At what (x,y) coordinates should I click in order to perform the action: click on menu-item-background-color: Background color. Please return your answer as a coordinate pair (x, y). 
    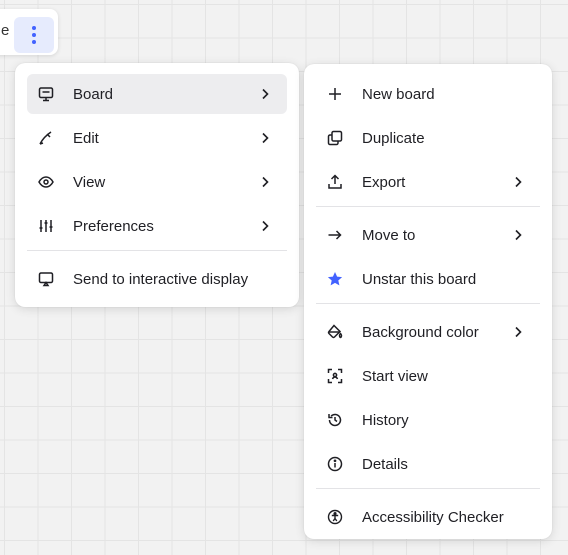
    Looking at the image, I should click on (428, 332).